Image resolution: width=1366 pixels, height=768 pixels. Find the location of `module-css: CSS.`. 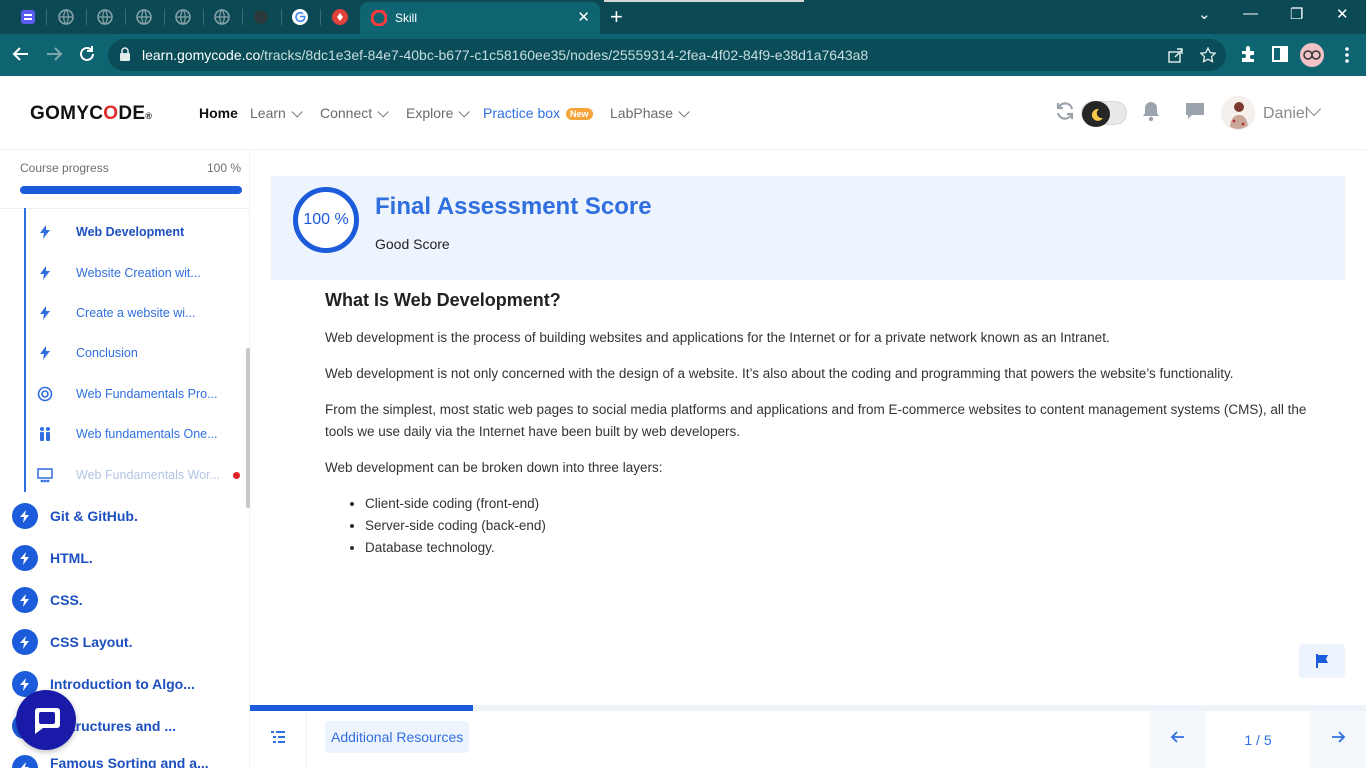

module-css: CSS. is located at coordinates (127, 600).